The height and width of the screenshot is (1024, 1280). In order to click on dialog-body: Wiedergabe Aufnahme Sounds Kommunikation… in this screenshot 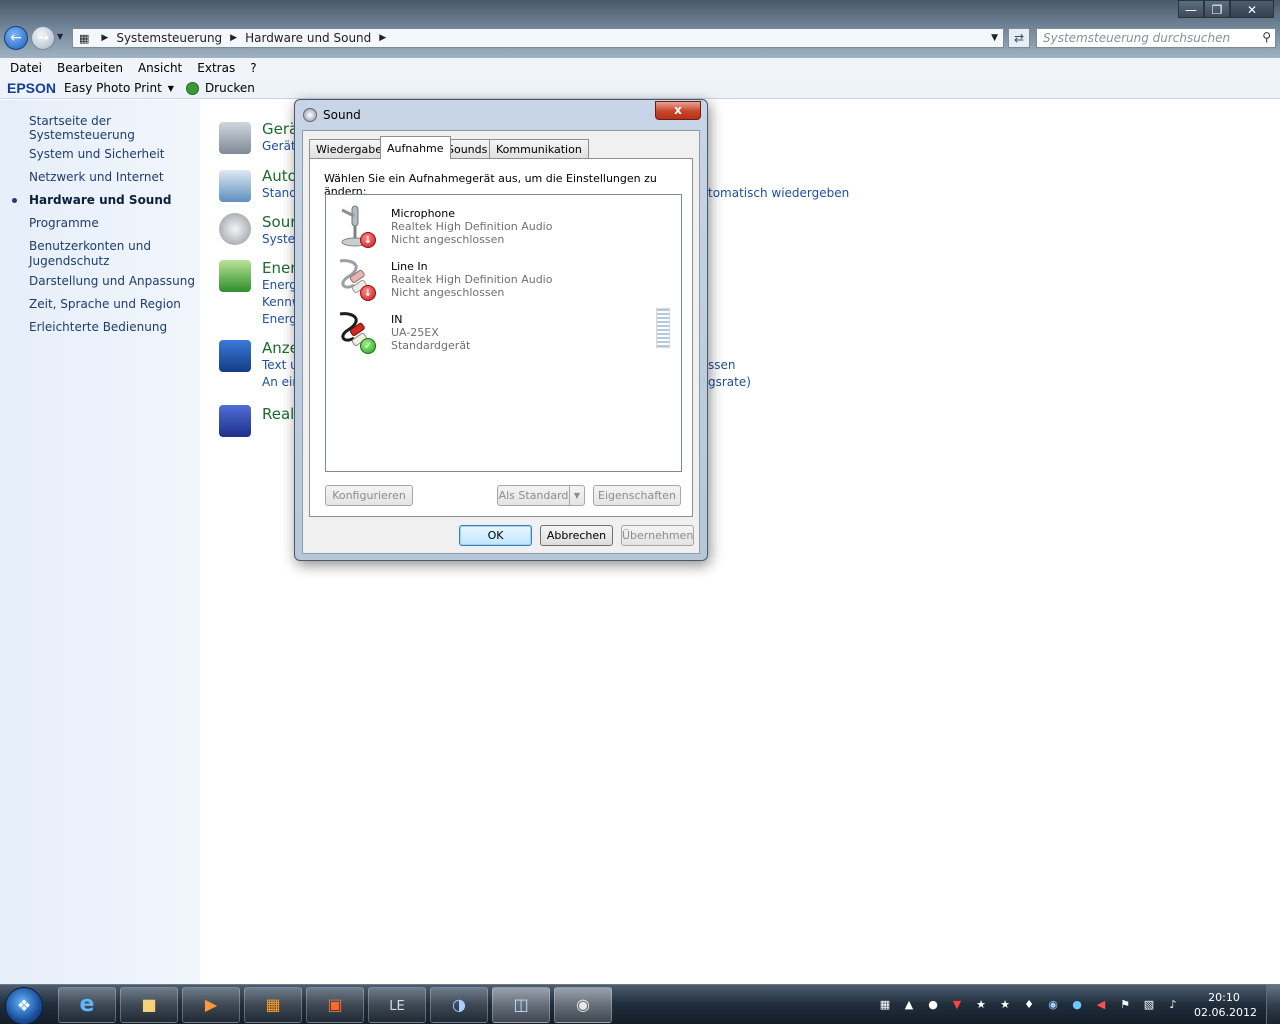, I will do `click(501, 342)`.